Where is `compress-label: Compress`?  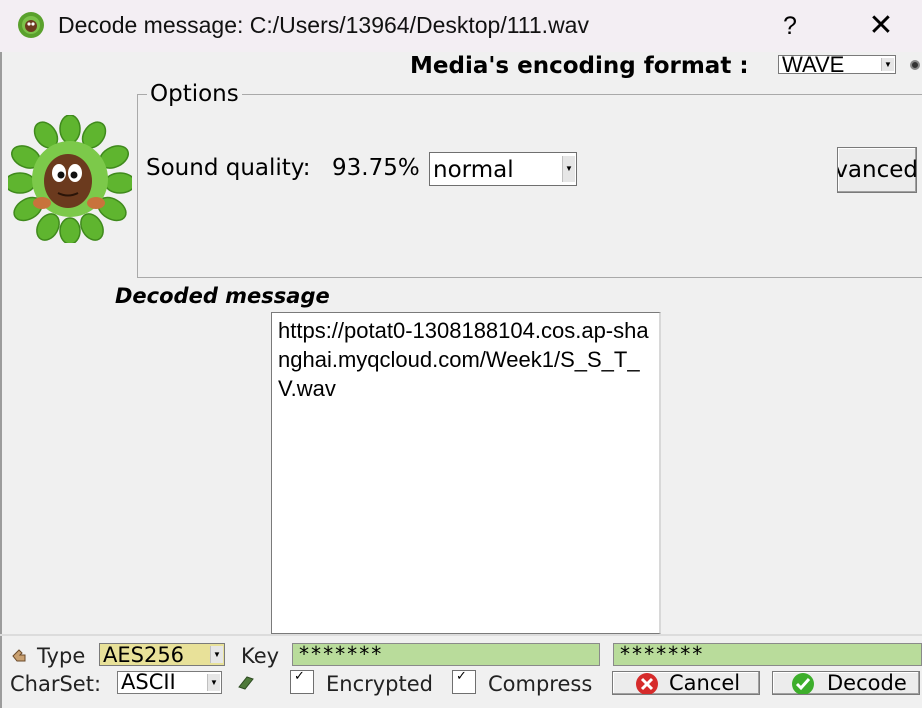 compress-label: Compress is located at coordinates (540, 684).